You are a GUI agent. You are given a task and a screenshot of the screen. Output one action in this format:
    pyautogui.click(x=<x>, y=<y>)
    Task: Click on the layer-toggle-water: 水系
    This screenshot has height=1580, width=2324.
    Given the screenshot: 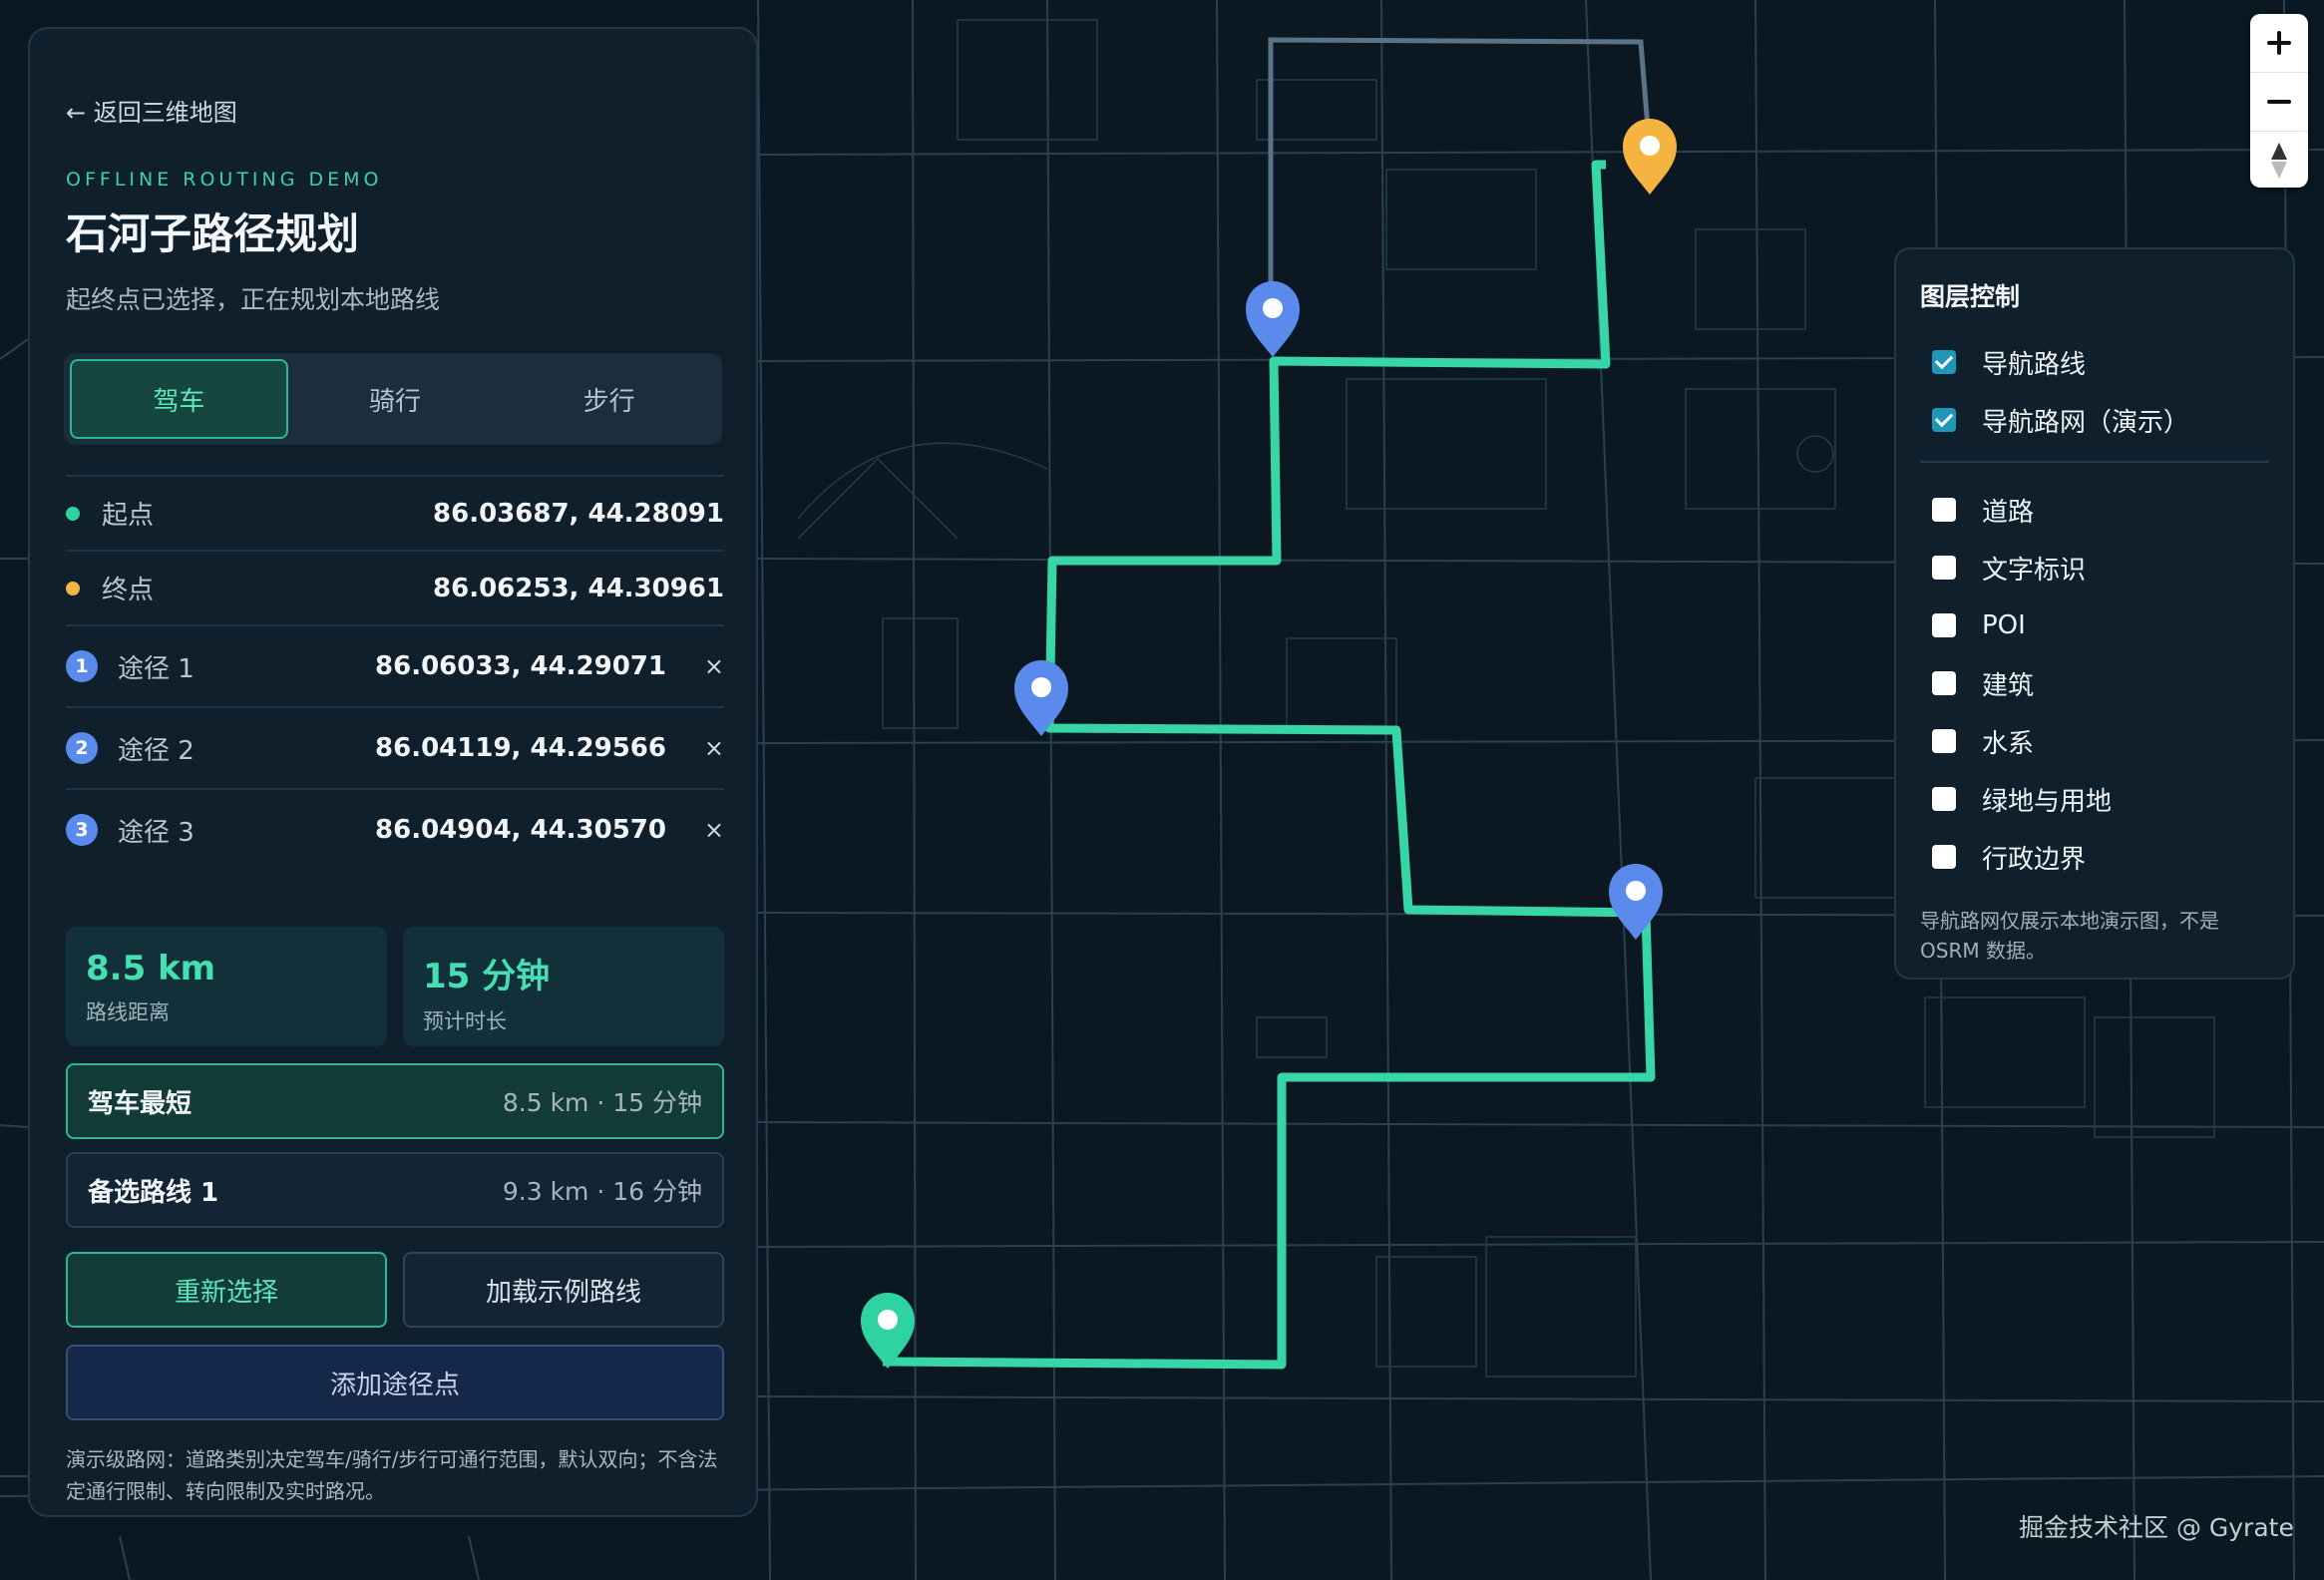 What is the action you would take?
    pyautogui.click(x=2094, y=741)
    